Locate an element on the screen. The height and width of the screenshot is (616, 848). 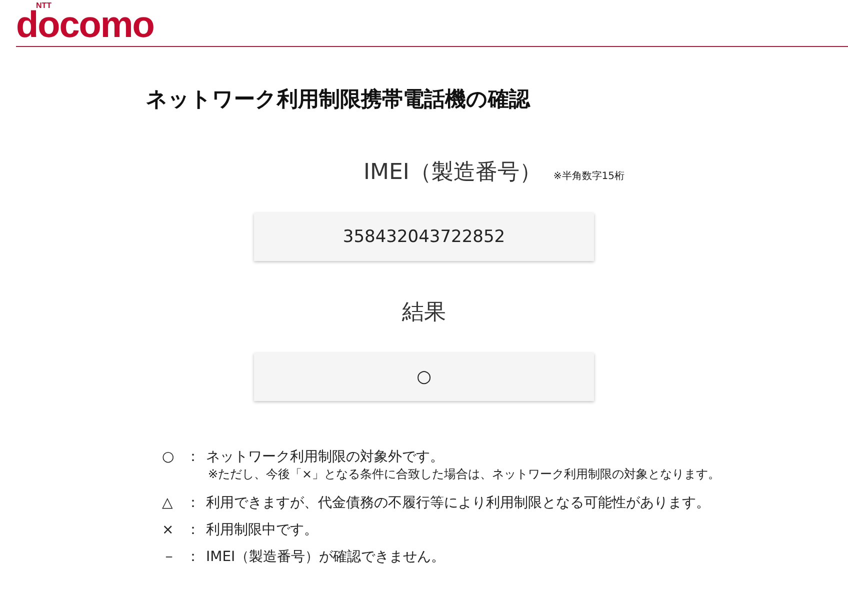
legend-text: 利用制限中です。 is located at coordinates (262, 529).